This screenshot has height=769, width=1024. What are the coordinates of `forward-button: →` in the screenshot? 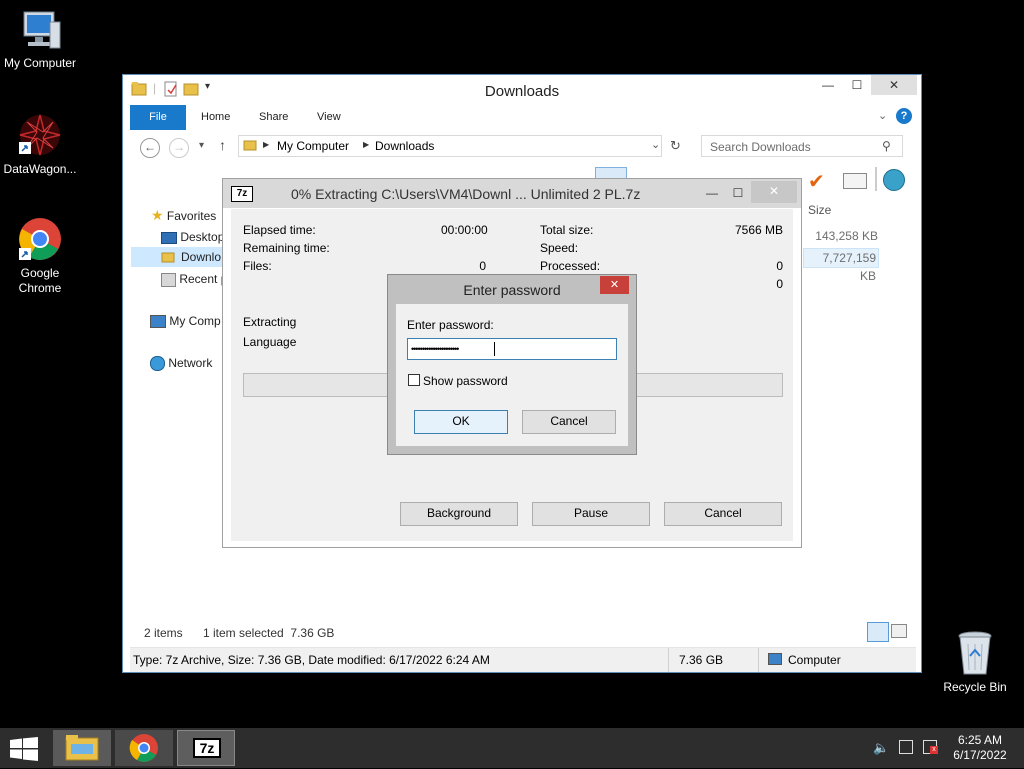 It's located at (179, 148).